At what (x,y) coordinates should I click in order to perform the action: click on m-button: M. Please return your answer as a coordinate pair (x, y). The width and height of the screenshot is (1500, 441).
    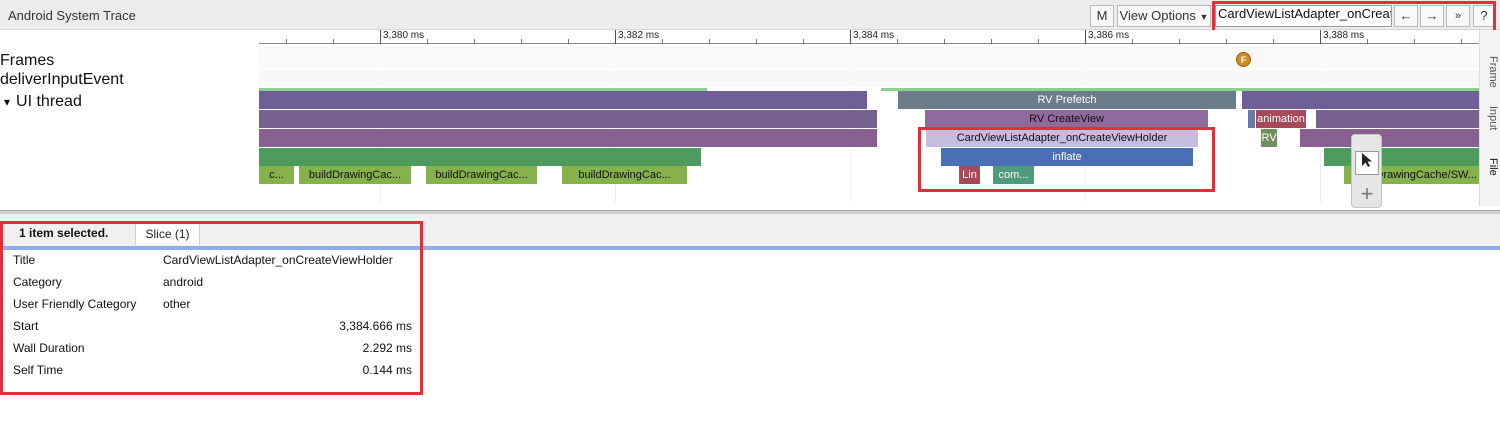
    Looking at the image, I should click on (1102, 16).